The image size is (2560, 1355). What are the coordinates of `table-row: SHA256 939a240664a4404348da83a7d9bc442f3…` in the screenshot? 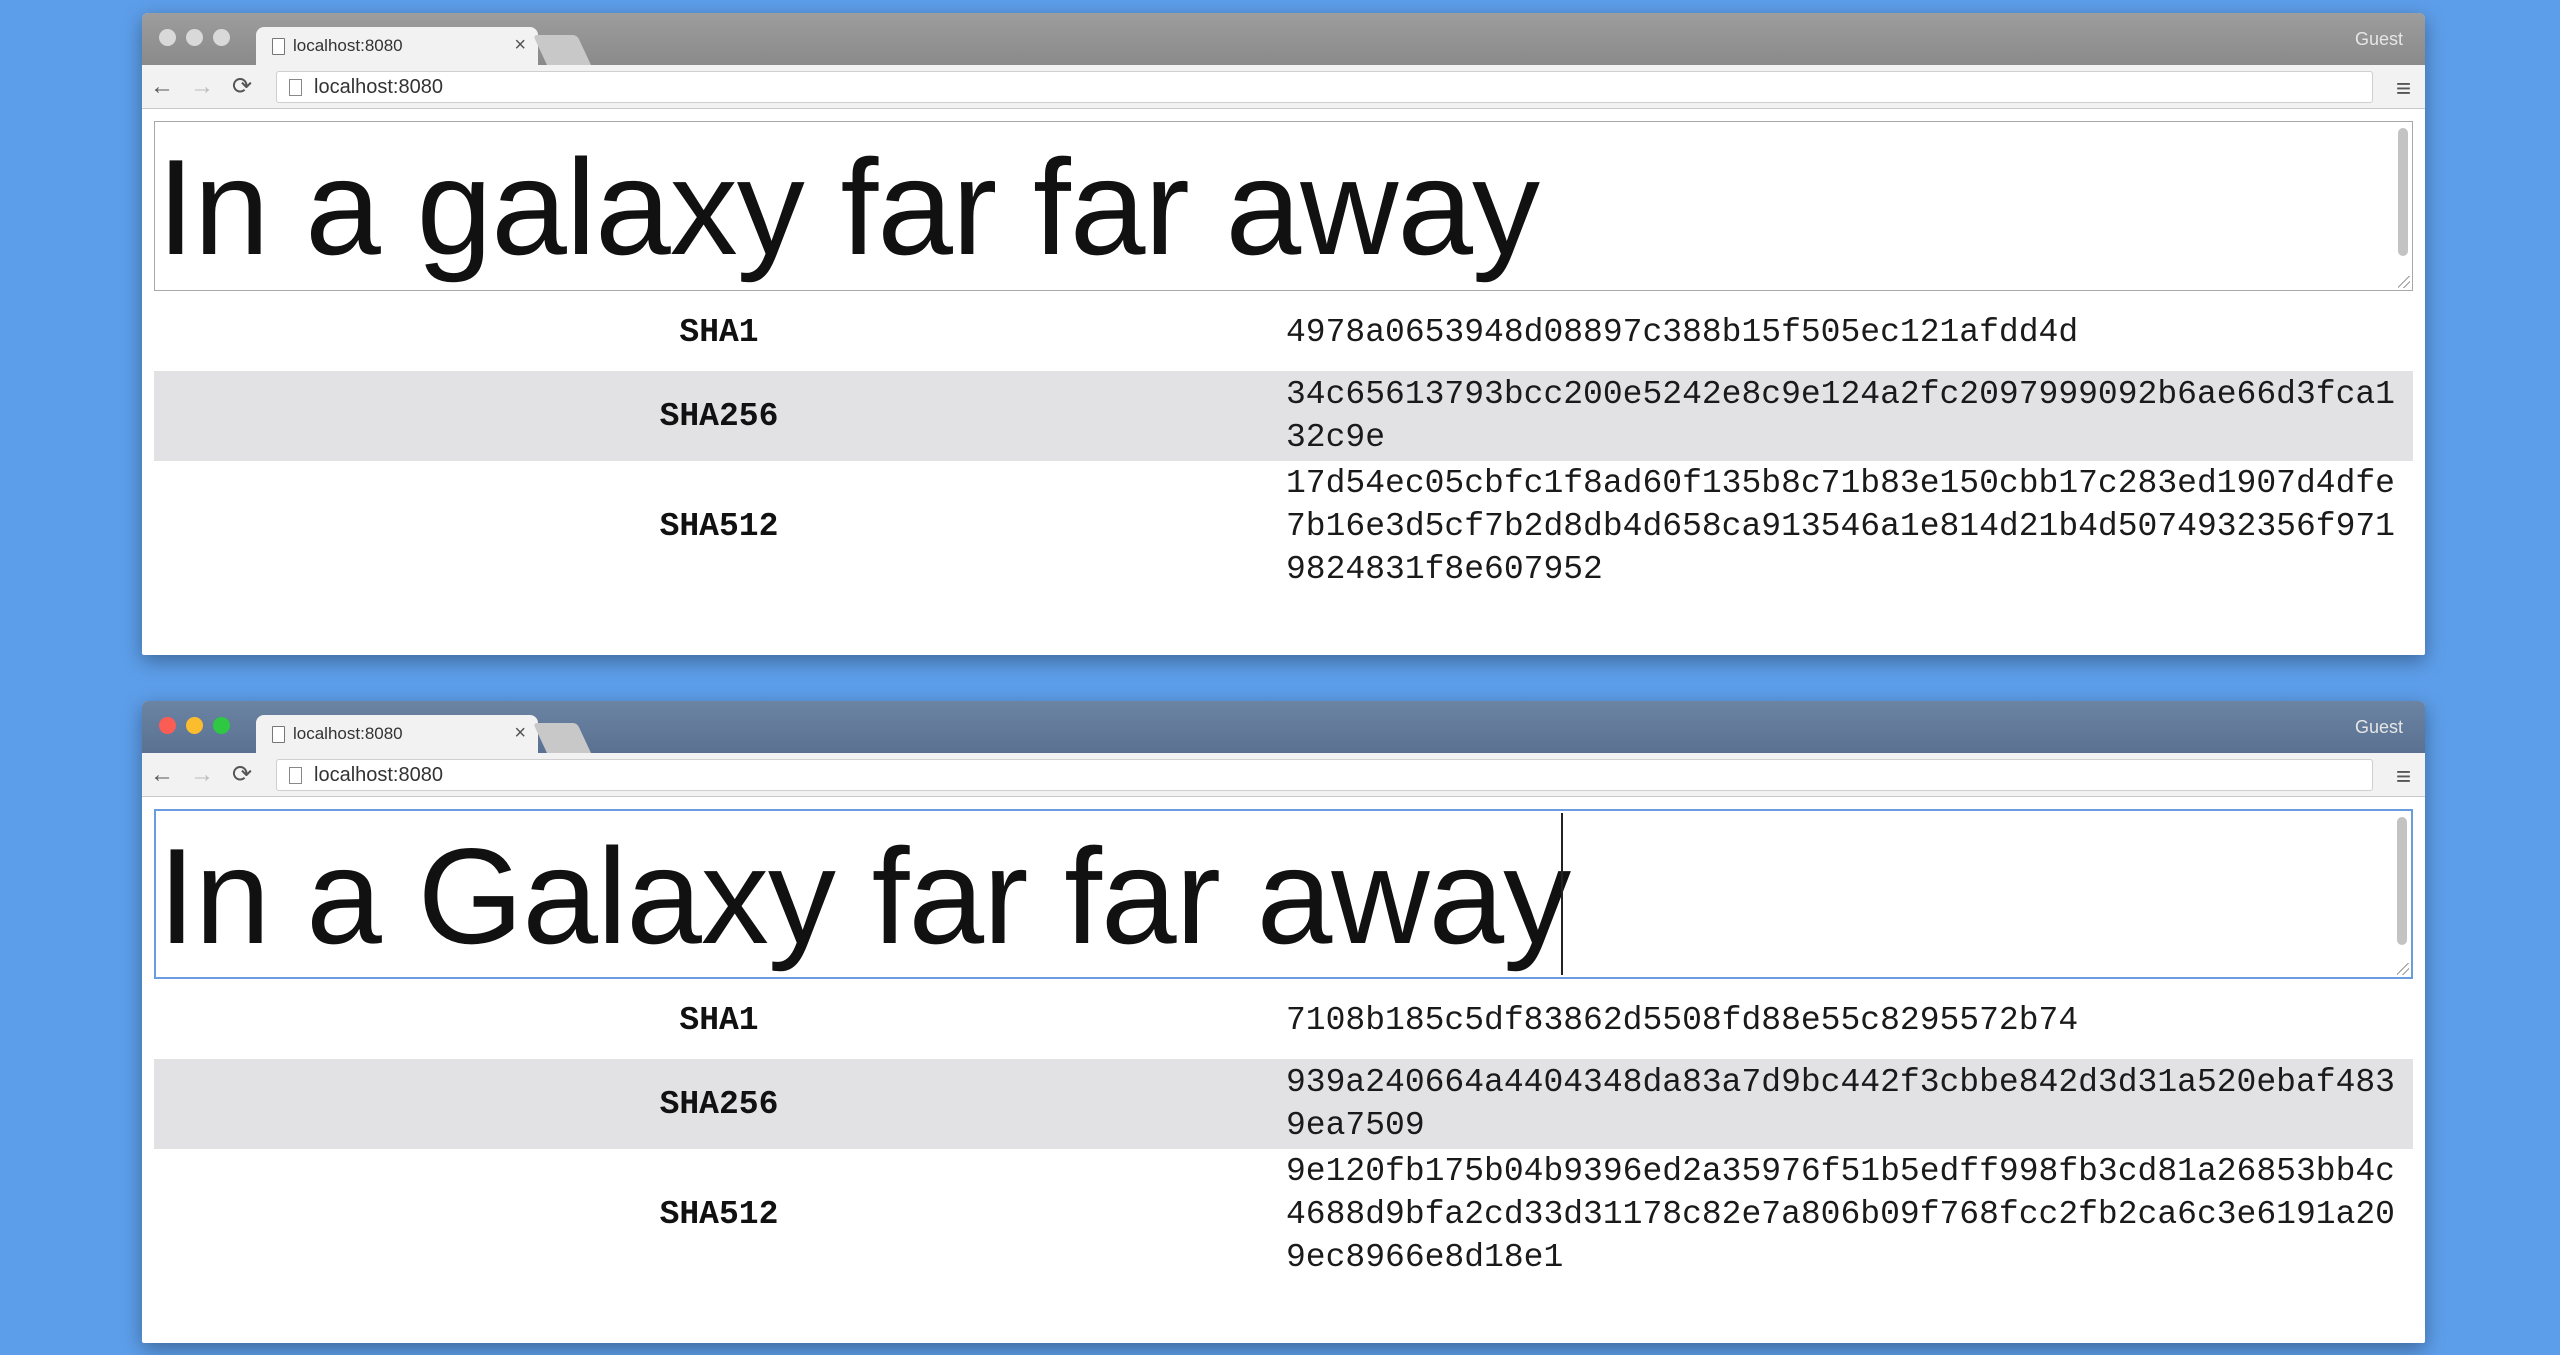 It's located at (1283, 1104).